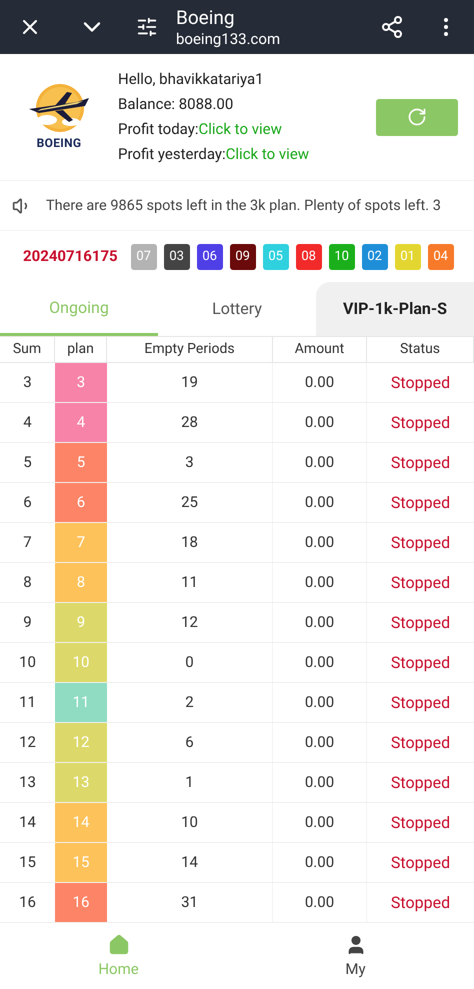  Describe the element at coordinates (190, 582) in the screenshot. I see `table-cell: 11` at that location.